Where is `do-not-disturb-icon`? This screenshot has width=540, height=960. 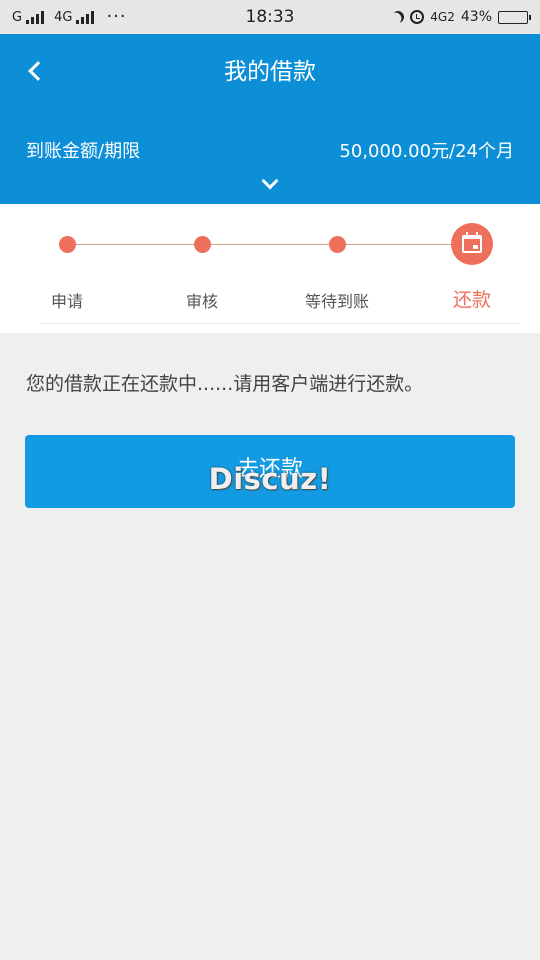 do-not-disturb-icon is located at coordinates (398, 17).